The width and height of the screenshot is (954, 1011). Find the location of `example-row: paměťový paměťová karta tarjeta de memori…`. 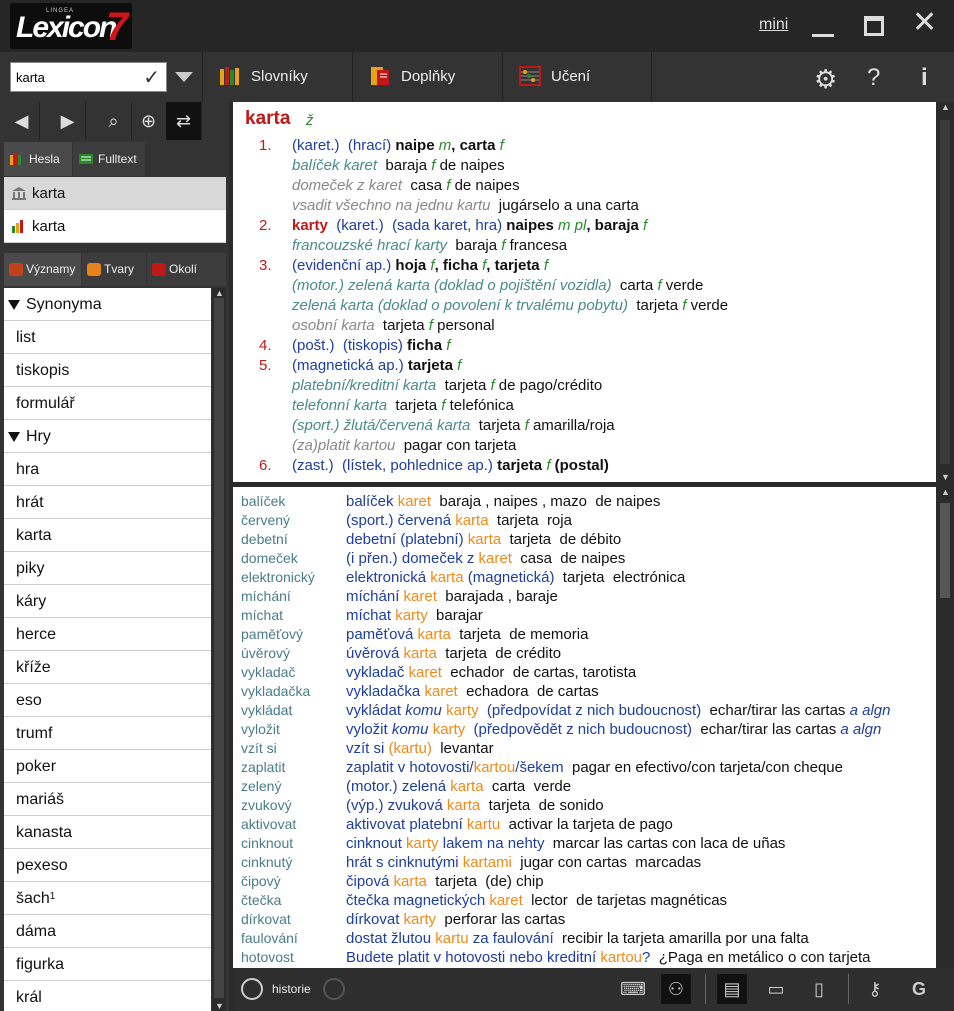

example-row: paměťový paměťová karta tarjeta de memori… is located at coordinates (584, 634).